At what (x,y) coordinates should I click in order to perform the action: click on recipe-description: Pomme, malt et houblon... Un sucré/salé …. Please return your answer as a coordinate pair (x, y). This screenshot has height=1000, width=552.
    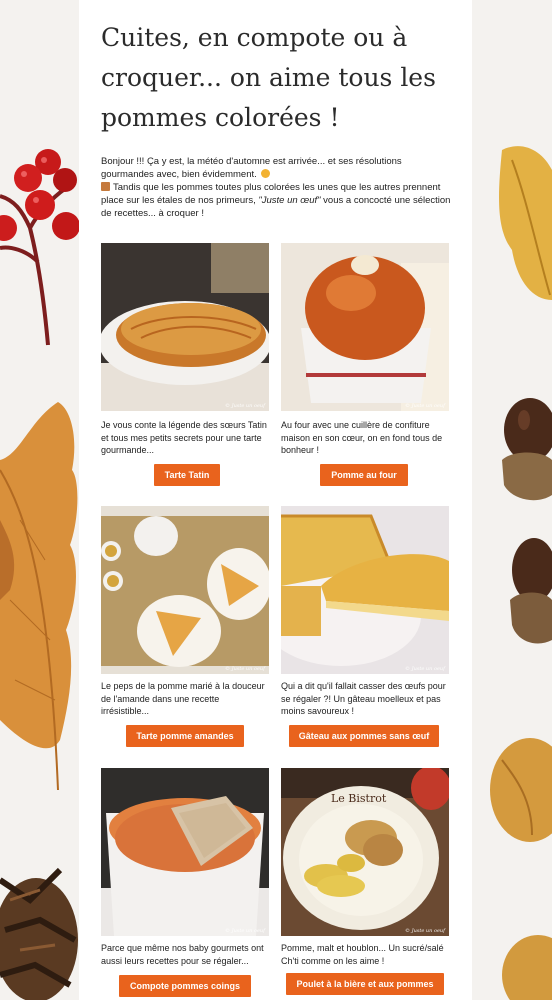
    Looking at the image, I should click on (362, 954).